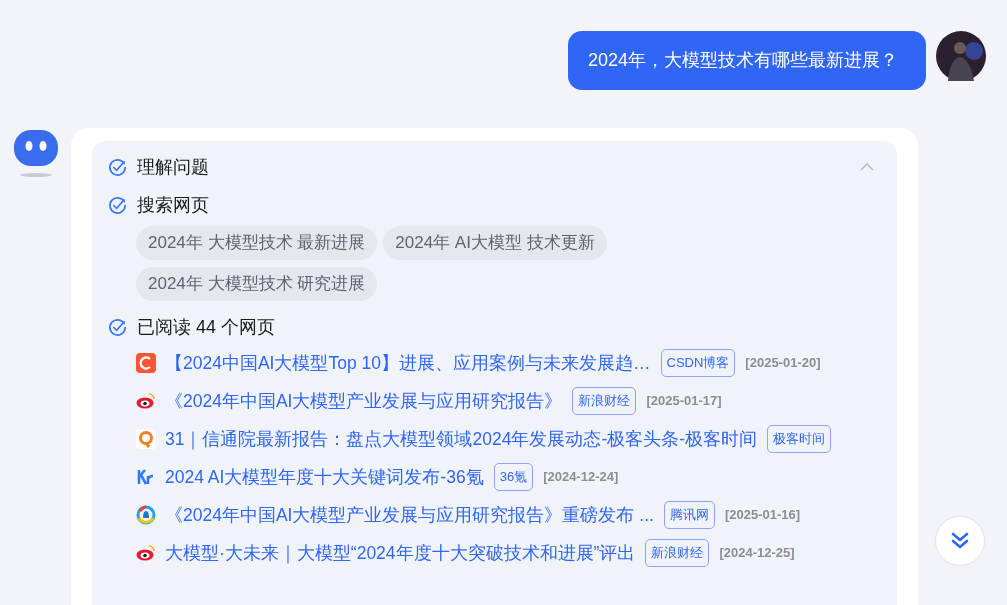  What do you see at coordinates (698, 362) in the screenshot?
I see `site-tag: CSDN博客` at bounding box center [698, 362].